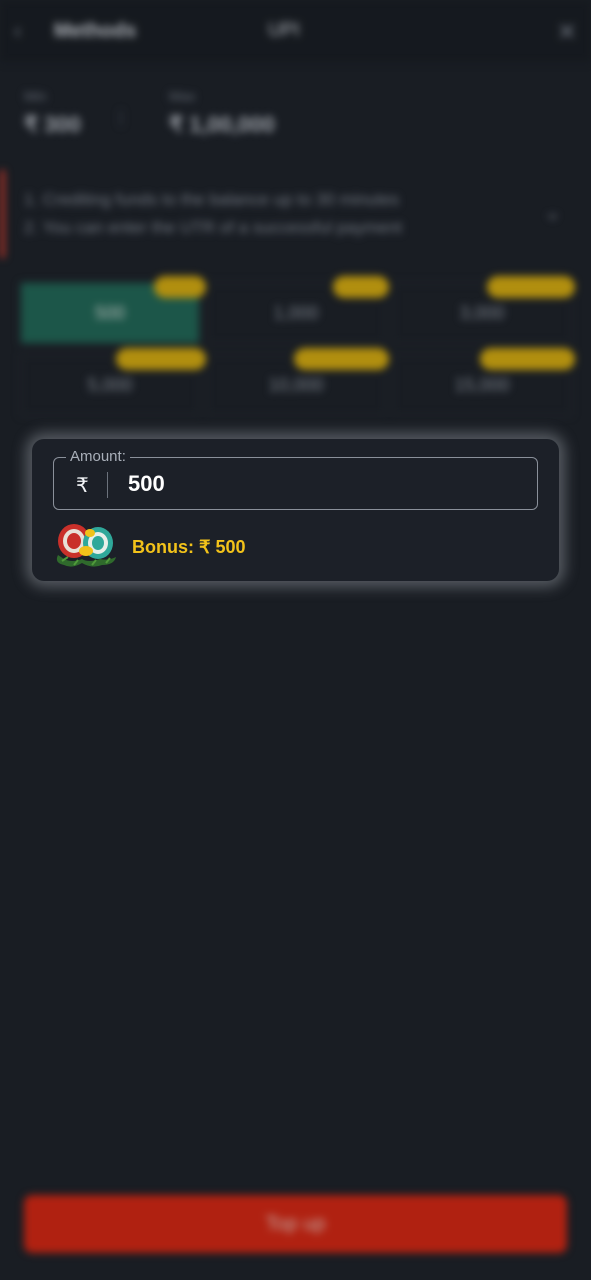 This screenshot has height=1280, width=591. I want to click on gift-chips-icon, so click(86, 545).